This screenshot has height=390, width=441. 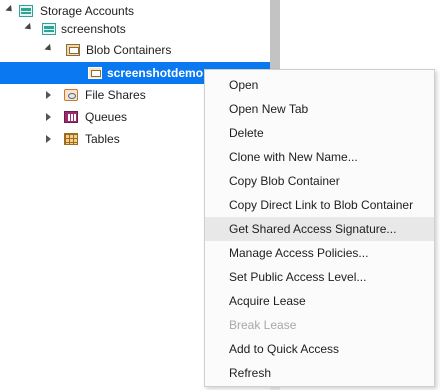 I want to click on storage-accounts-icon, so click(x=26, y=11).